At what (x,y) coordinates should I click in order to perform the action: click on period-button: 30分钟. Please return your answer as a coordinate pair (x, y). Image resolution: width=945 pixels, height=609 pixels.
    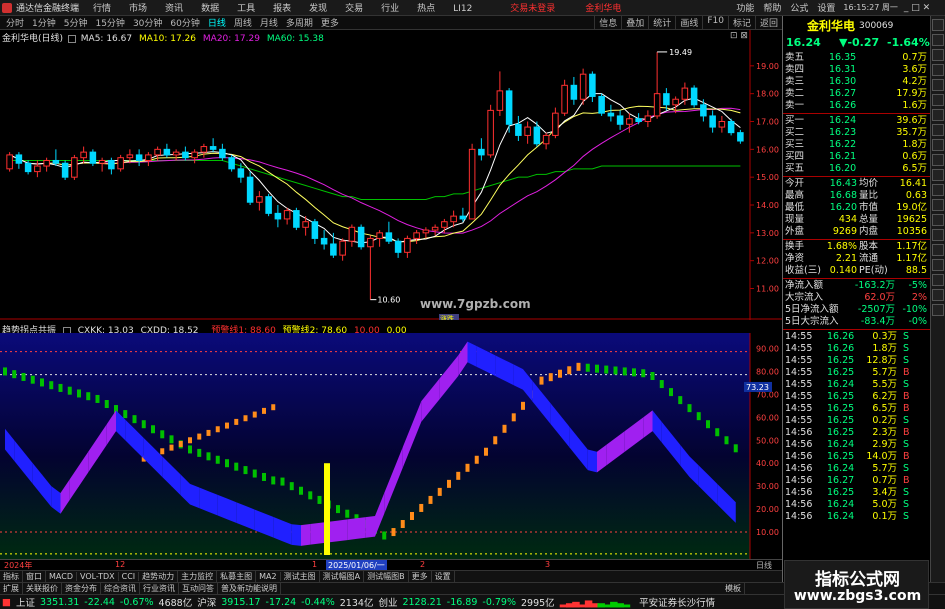
    Looking at the image, I should click on (147, 22).